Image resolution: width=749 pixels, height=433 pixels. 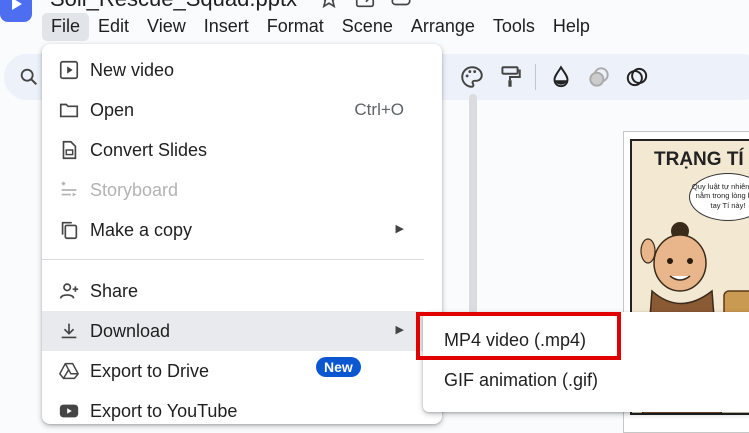 What do you see at coordinates (69, 230) in the screenshot?
I see `copy-icon` at bounding box center [69, 230].